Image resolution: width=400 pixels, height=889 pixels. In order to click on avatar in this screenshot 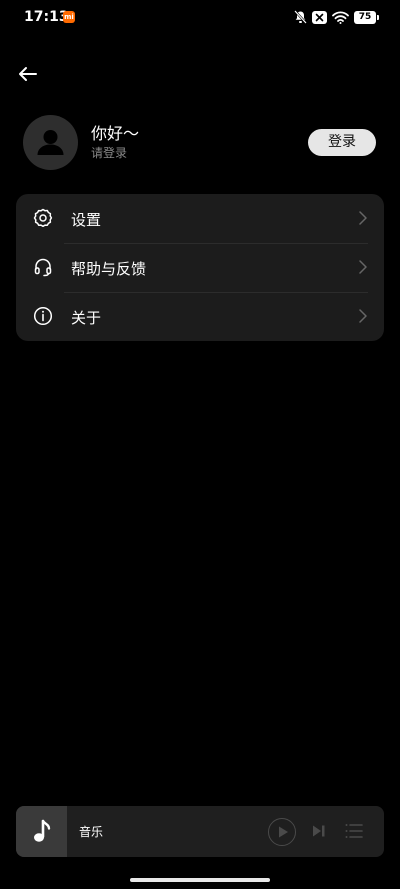, I will do `click(50, 142)`.